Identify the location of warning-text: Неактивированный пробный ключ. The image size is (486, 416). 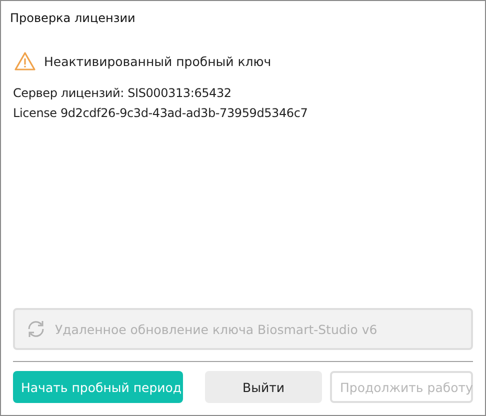
(158, 61).